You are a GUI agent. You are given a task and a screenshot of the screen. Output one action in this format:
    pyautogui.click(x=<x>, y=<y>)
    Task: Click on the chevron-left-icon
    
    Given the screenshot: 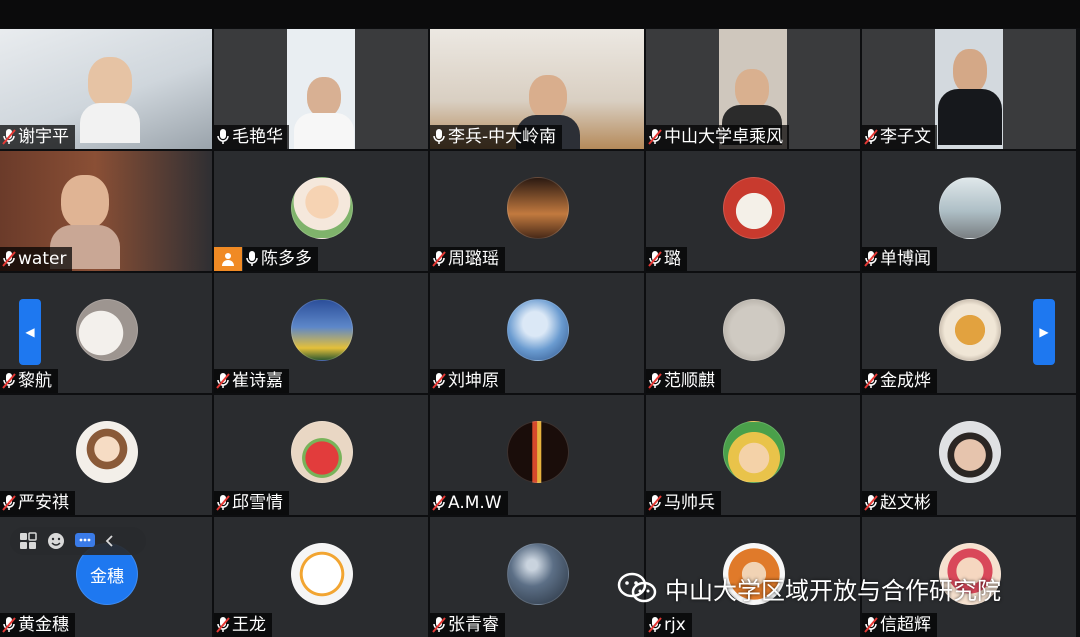 What is the action you would take?
    pyautogui.click(x=110, y=541)
    